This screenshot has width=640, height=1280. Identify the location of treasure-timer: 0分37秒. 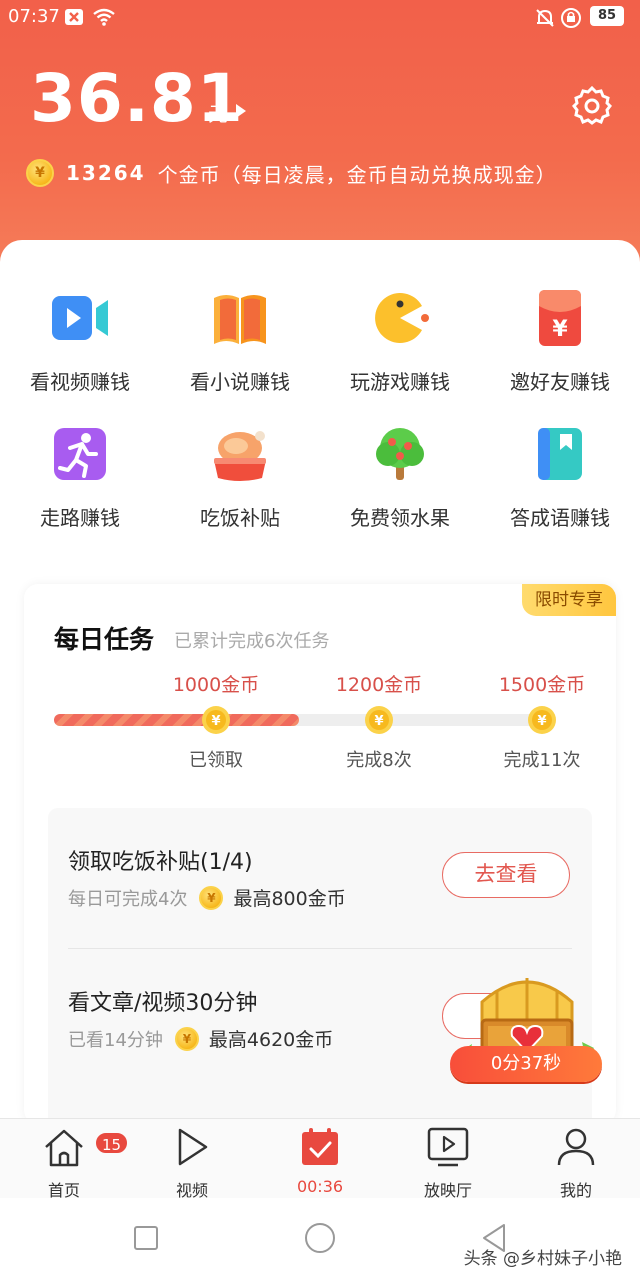
(526, 1064).